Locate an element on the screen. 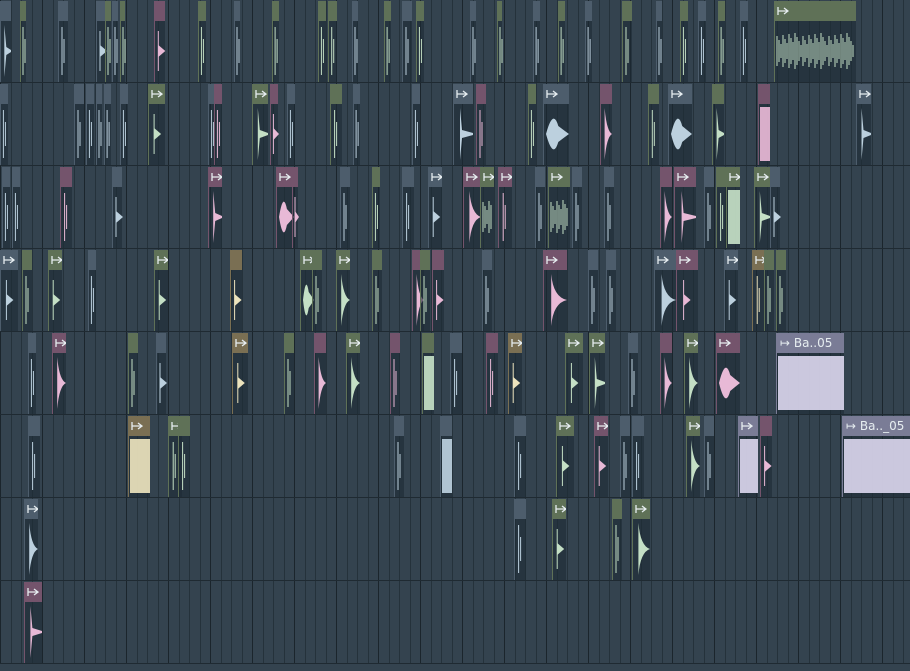  playlist-track: ↦ Ba..05 is located at coordinates (455, 373).